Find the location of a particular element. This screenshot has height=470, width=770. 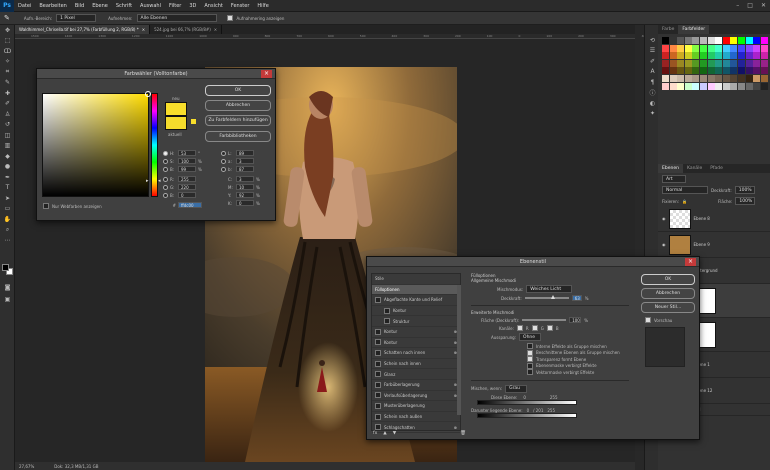

style-item: Fülloptionen is located at coordinates (416, 290).